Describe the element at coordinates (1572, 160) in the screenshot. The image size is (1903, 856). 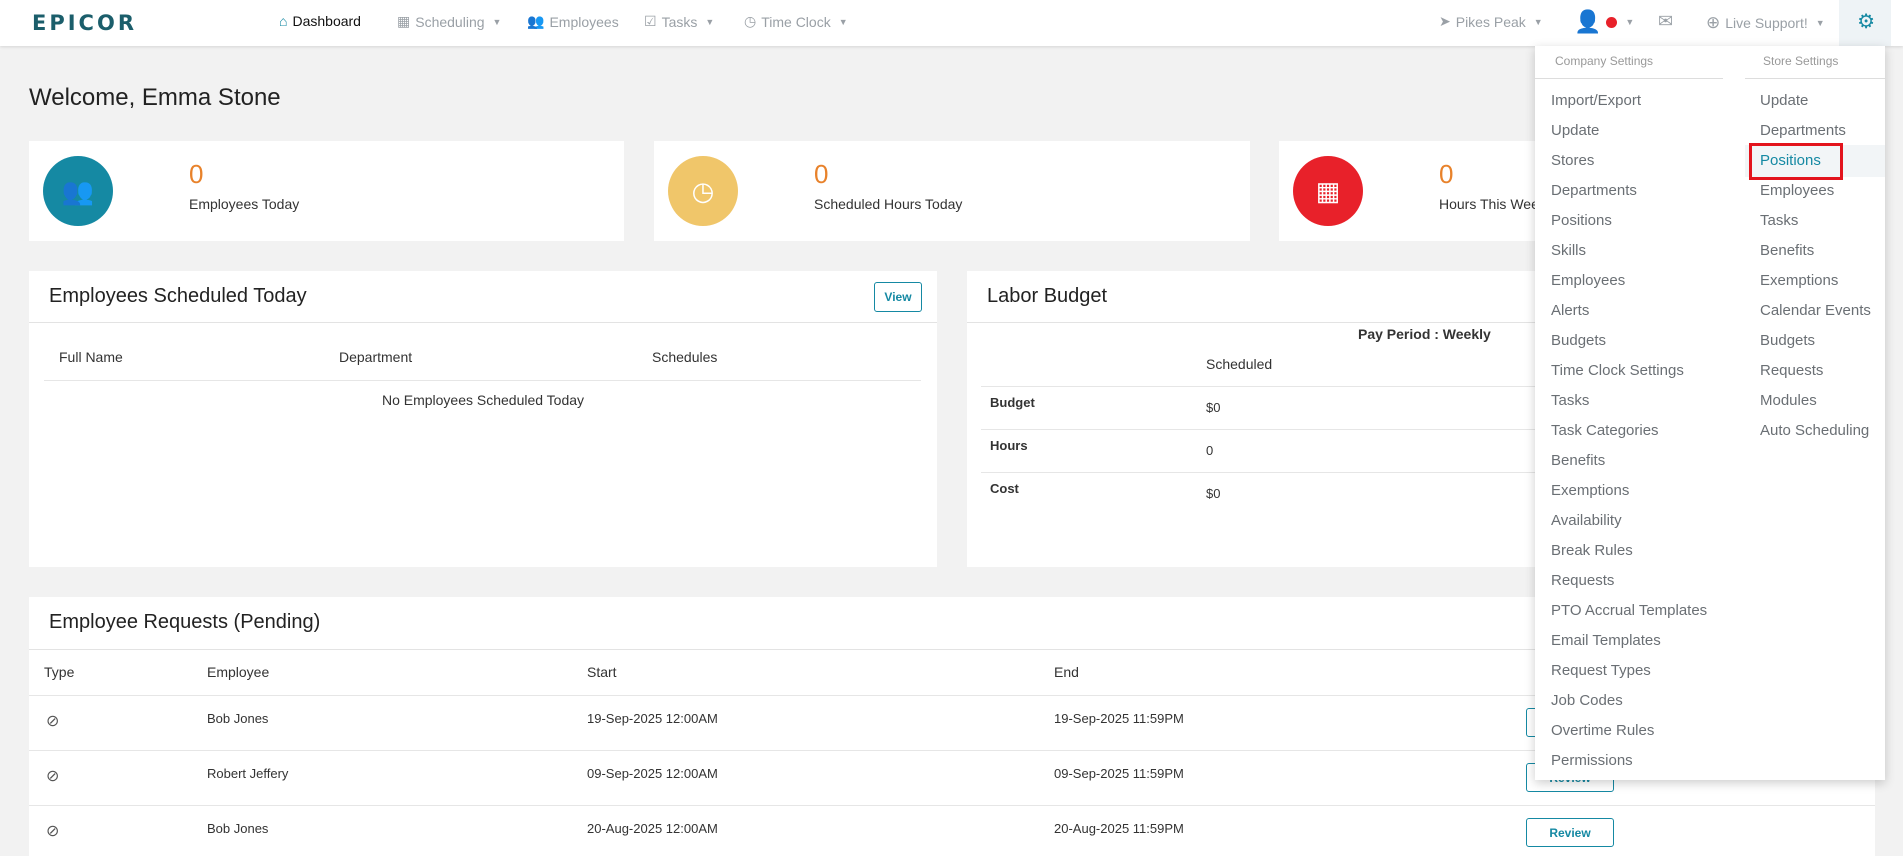
I see `menu-item-stores: Stores` at that location.